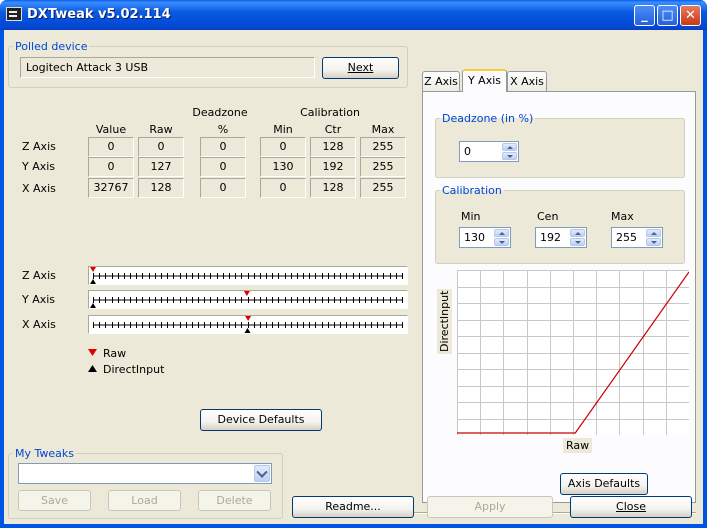 The image size is (707, 528). Describe the element at coordinates (604, 484) in the screenshot. I see `axis-defaults-button: Axis Defaults` at that location.